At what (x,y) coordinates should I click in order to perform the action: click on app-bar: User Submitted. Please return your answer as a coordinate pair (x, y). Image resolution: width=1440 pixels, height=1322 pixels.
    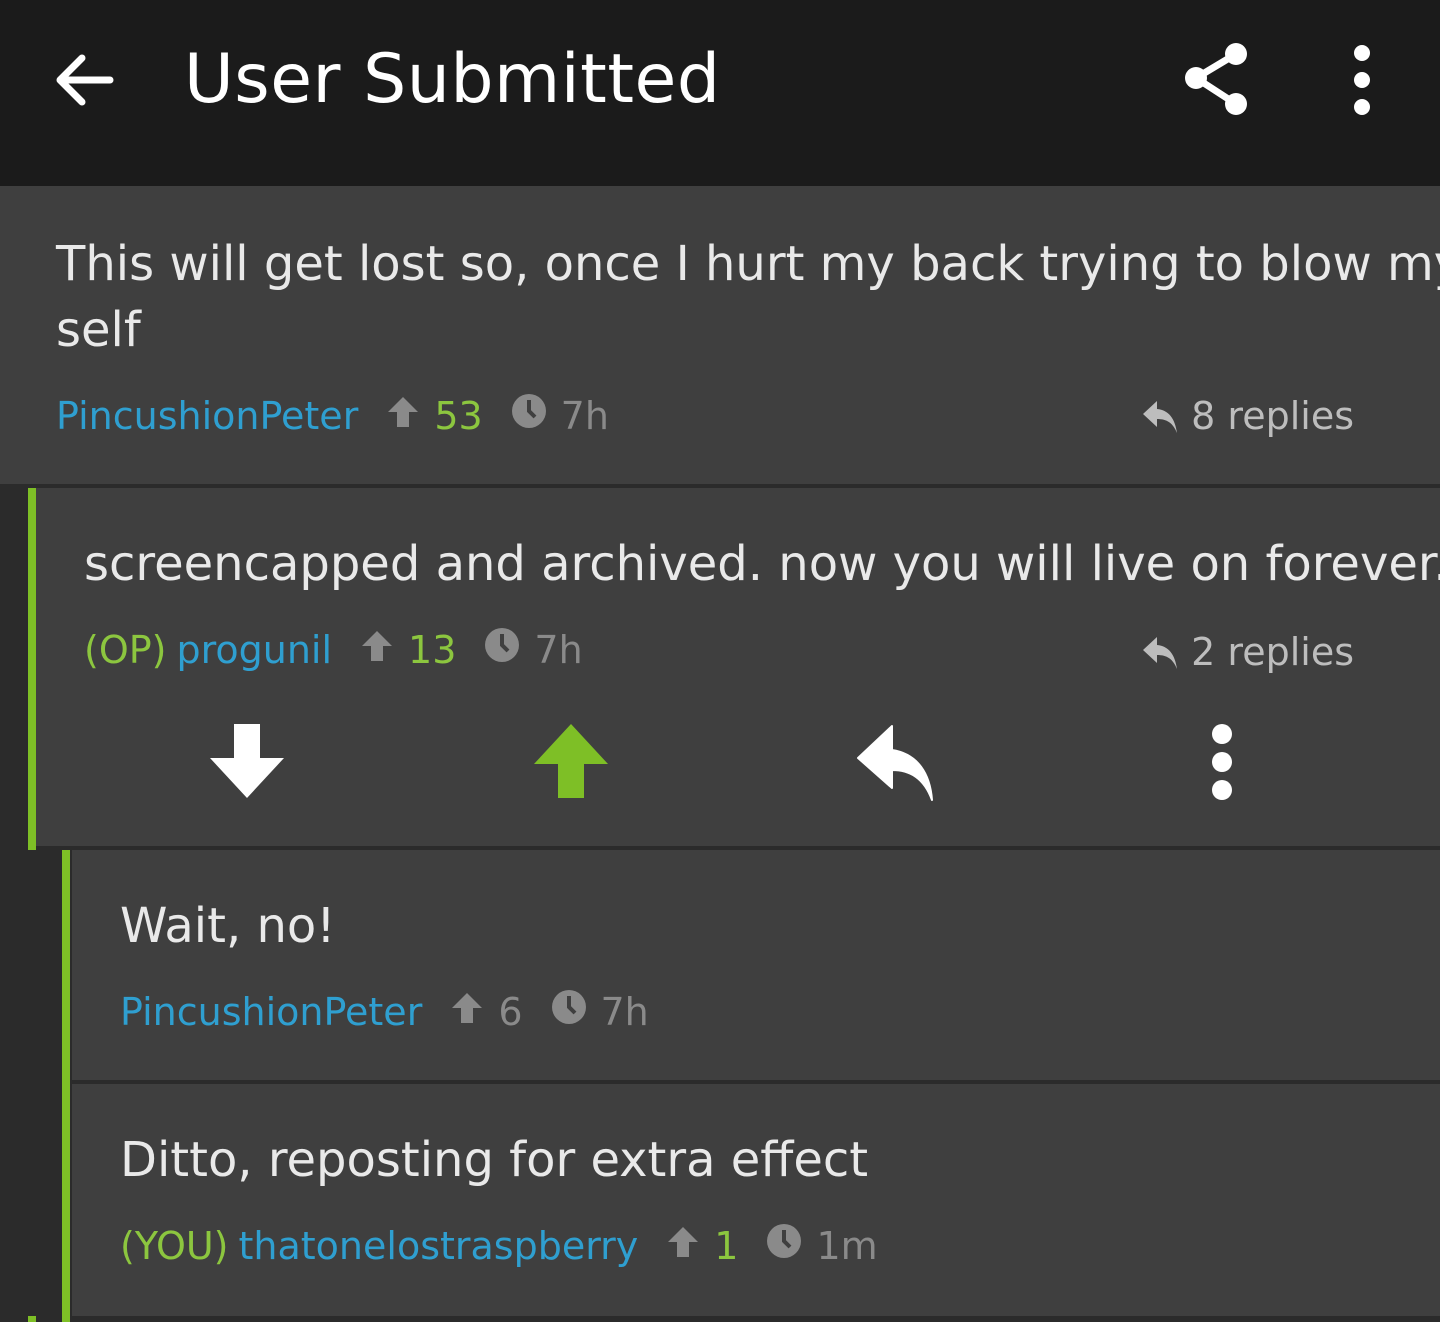
    Looking at the image, I should click on (720, 93).